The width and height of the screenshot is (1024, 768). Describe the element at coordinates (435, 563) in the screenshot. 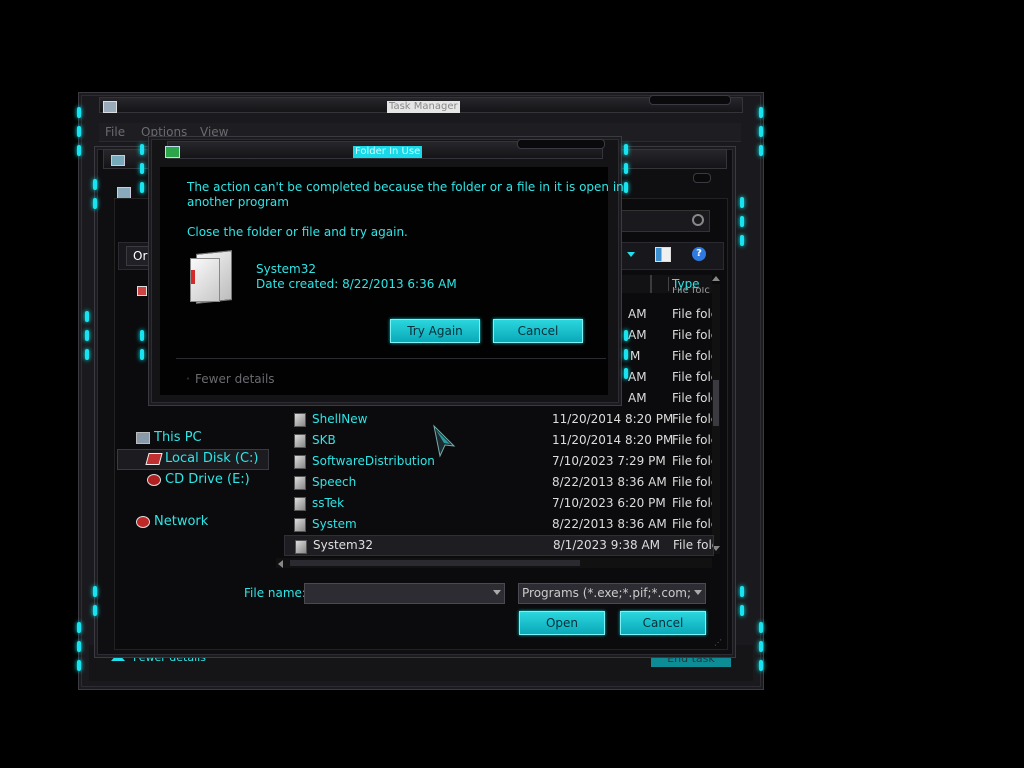

I see `horizontal-scrollbar-thumb` at that location.